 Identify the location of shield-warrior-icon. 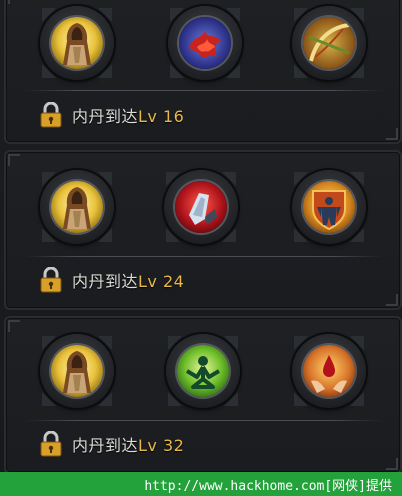
(329, 207).